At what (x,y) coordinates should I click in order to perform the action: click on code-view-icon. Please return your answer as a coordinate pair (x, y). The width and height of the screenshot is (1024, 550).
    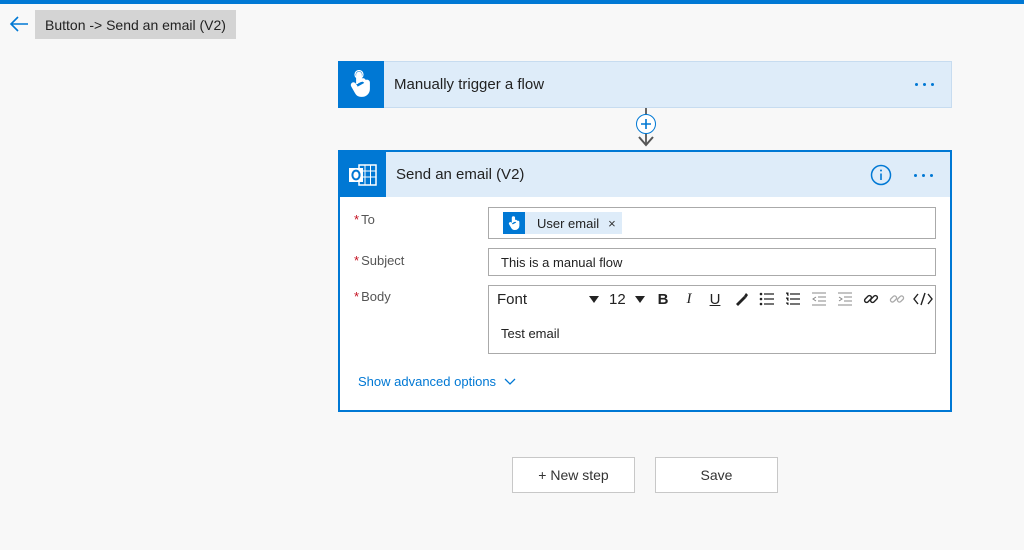
    Looking at the image, I should click on (923, 299).